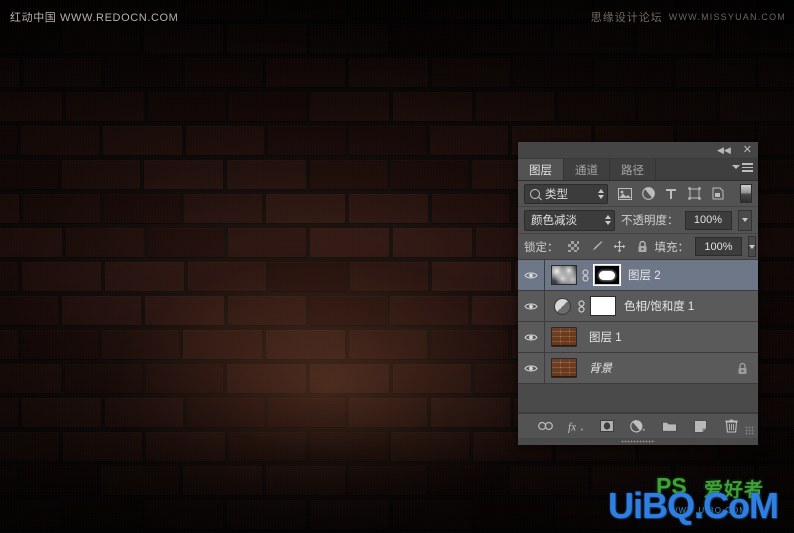 The height and width of the screenshot is (533, 794). Describe the element at coordinates (742, 368) in the screenshot. I see `background-lock-icon` at that location.